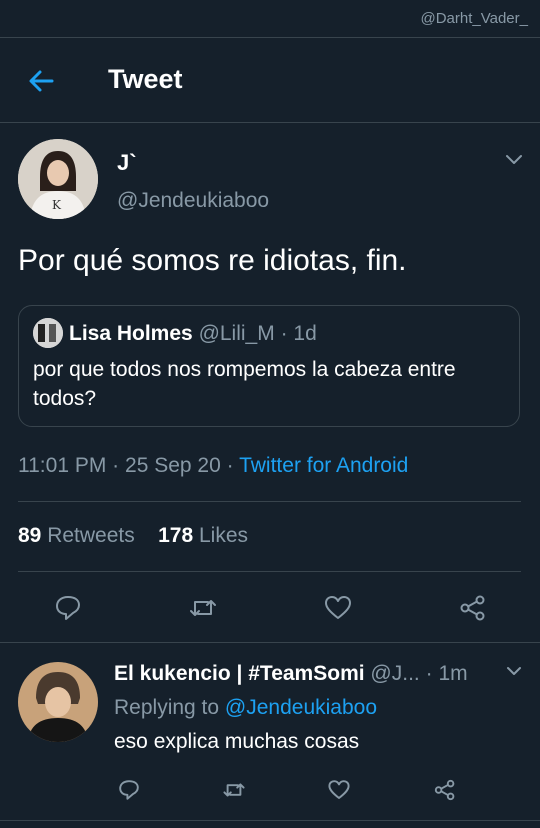  What do you see at coordinates (193, 201) in the screenshot?
I see `author-handle: @Jendeukiaboo` at bounding box center [193, 201].